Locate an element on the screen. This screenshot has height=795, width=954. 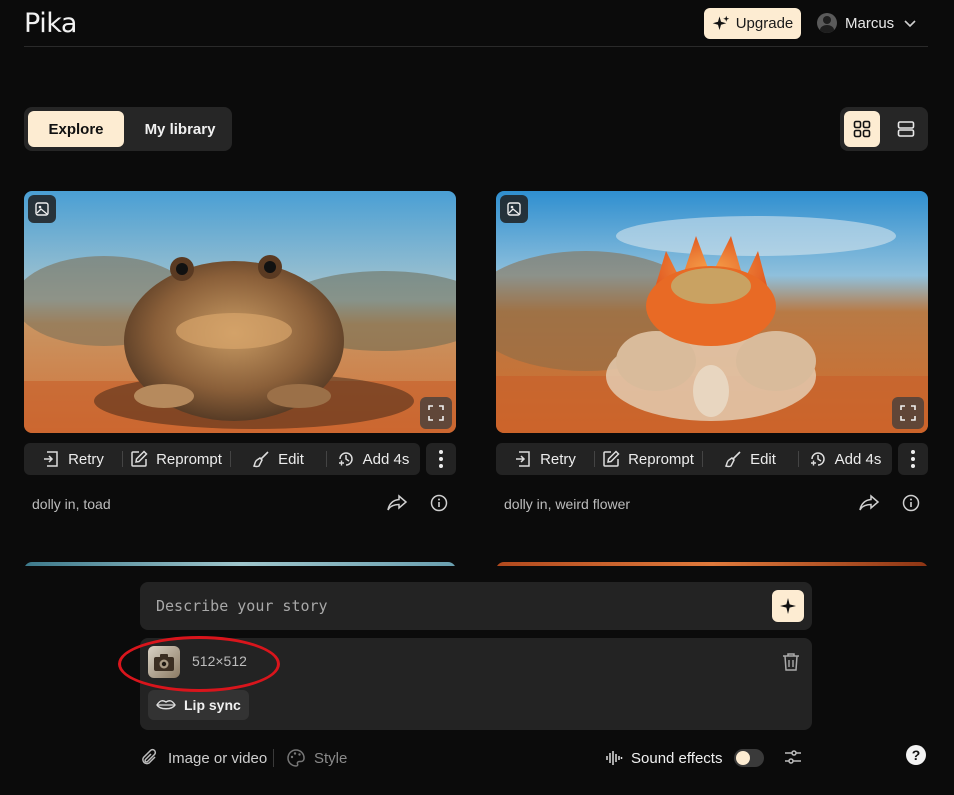
user-menu: Marcus is located at coordinates (867, 23).